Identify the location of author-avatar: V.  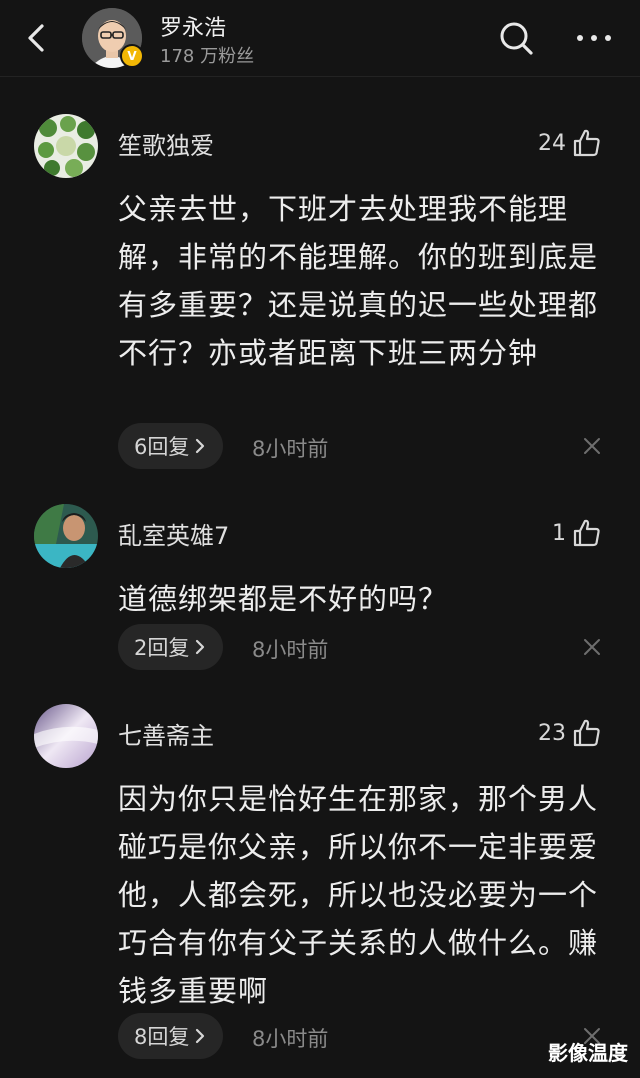
(113, 38).